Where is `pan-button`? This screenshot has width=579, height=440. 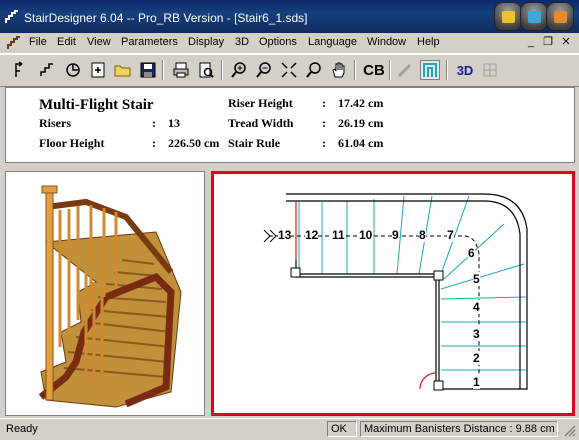 pan-button is located at coordinates (339, 70).